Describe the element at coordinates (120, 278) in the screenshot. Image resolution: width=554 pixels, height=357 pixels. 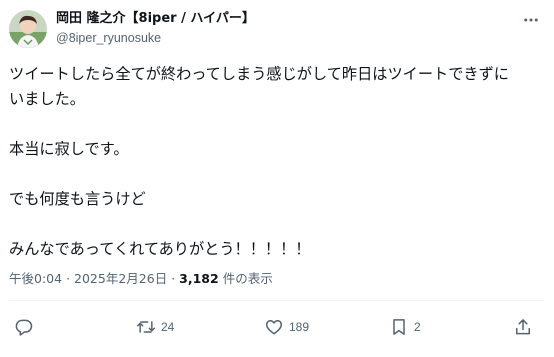
I see `tweet-date: 2025年2月26日` at that location.